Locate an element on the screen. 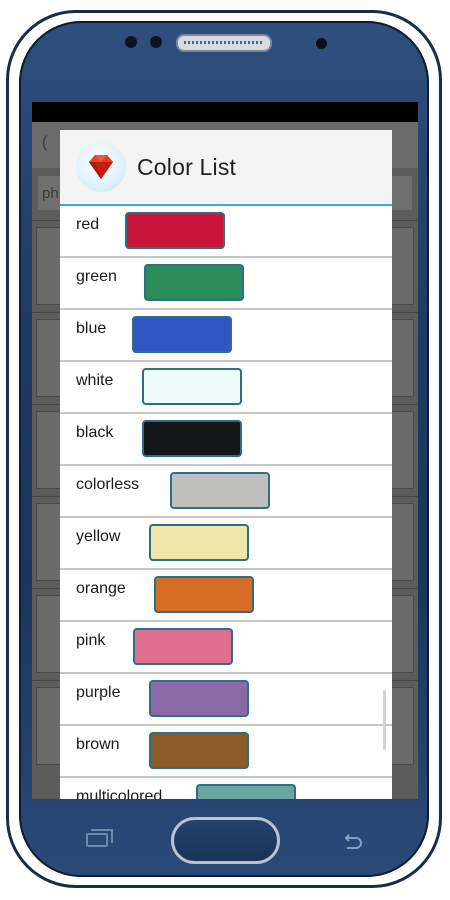  earpiece-speaker is located at coordinates (224, 43).